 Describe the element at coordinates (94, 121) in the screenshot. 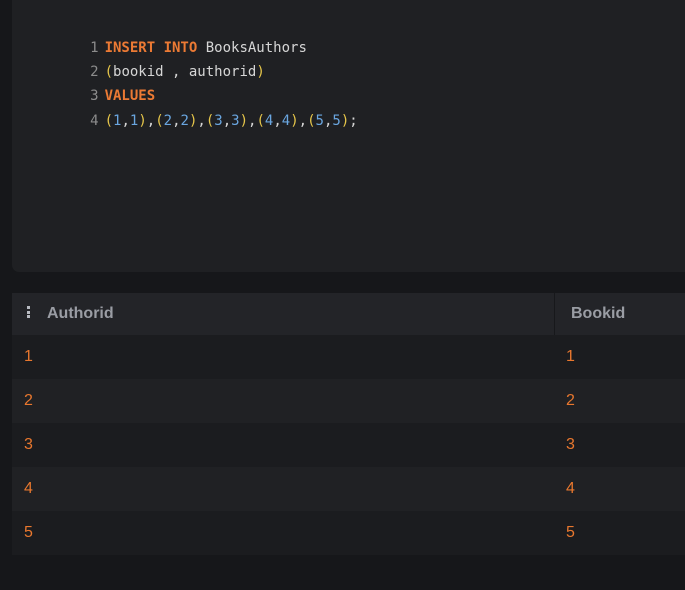

I see `line-number: 4` at that location.